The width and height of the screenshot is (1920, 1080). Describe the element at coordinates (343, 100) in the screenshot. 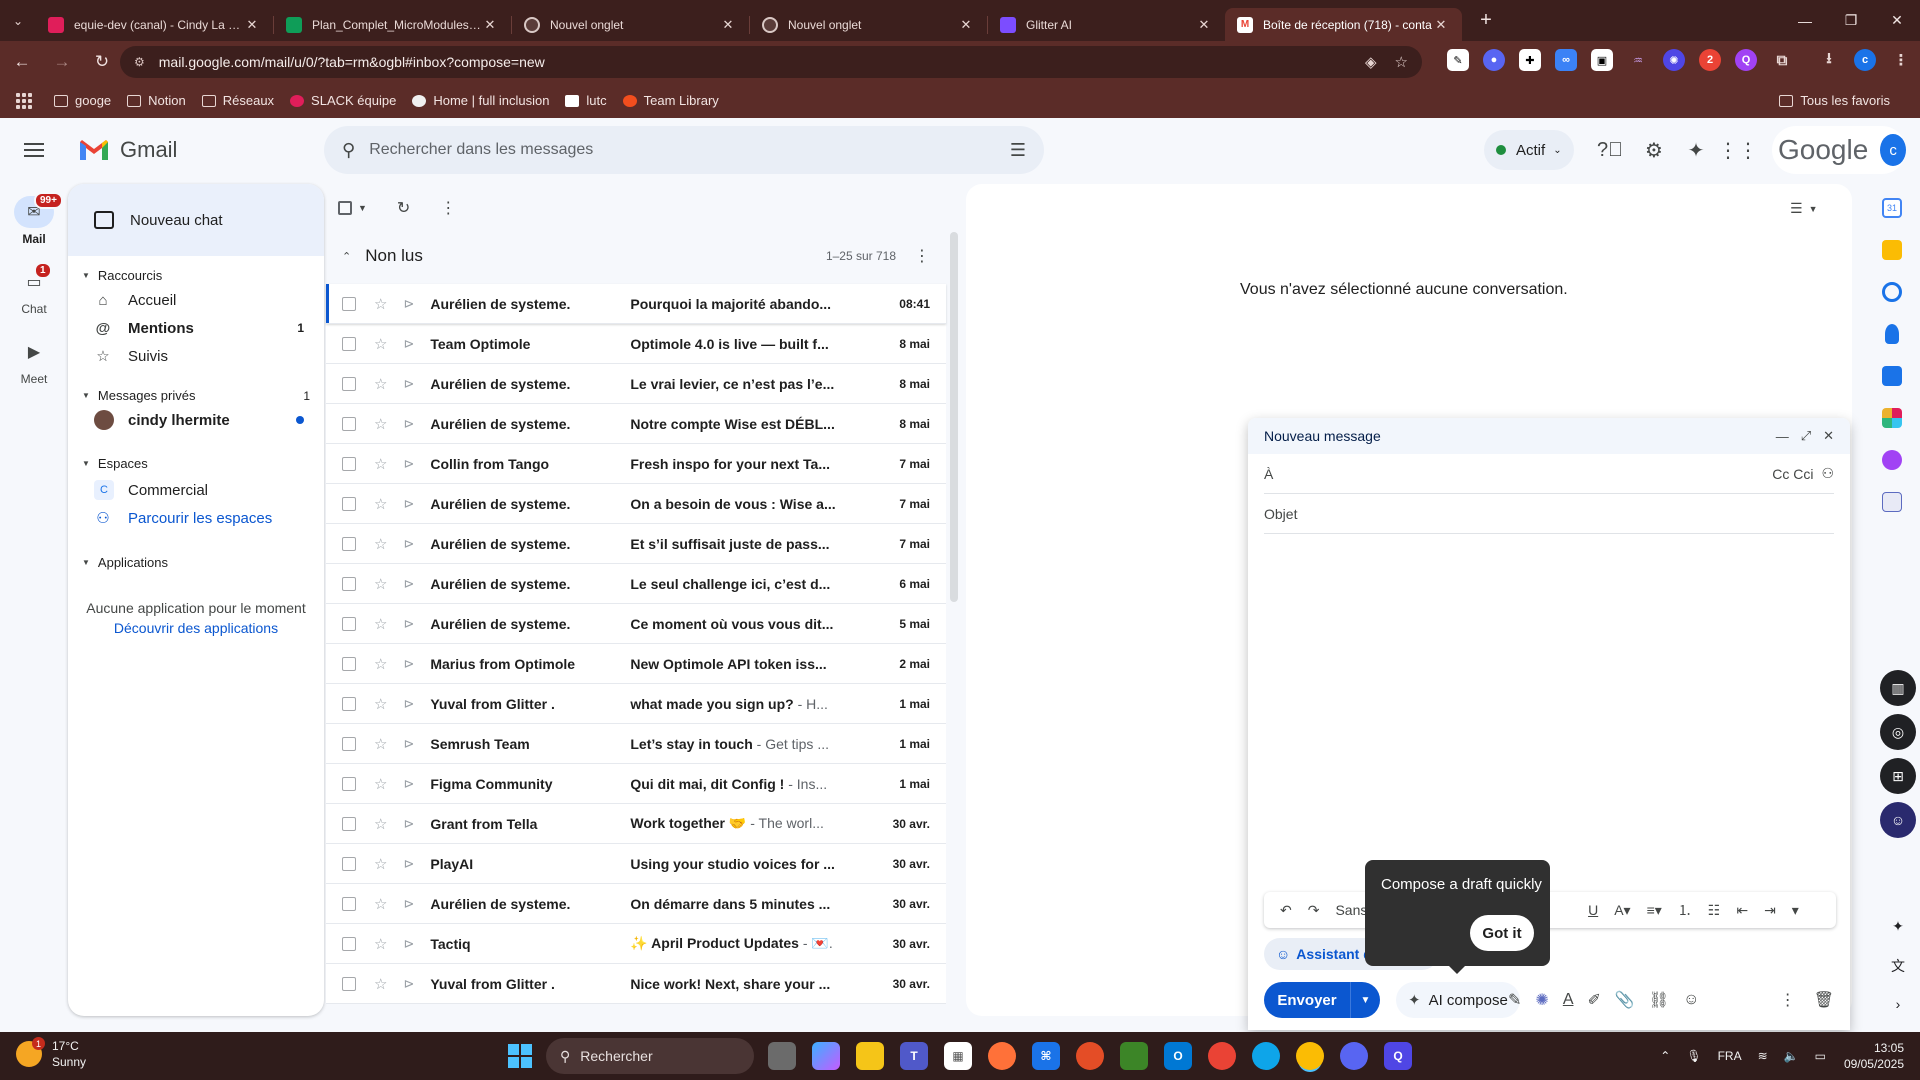

I see `bookmark-link: SLACK équipe` at that location.